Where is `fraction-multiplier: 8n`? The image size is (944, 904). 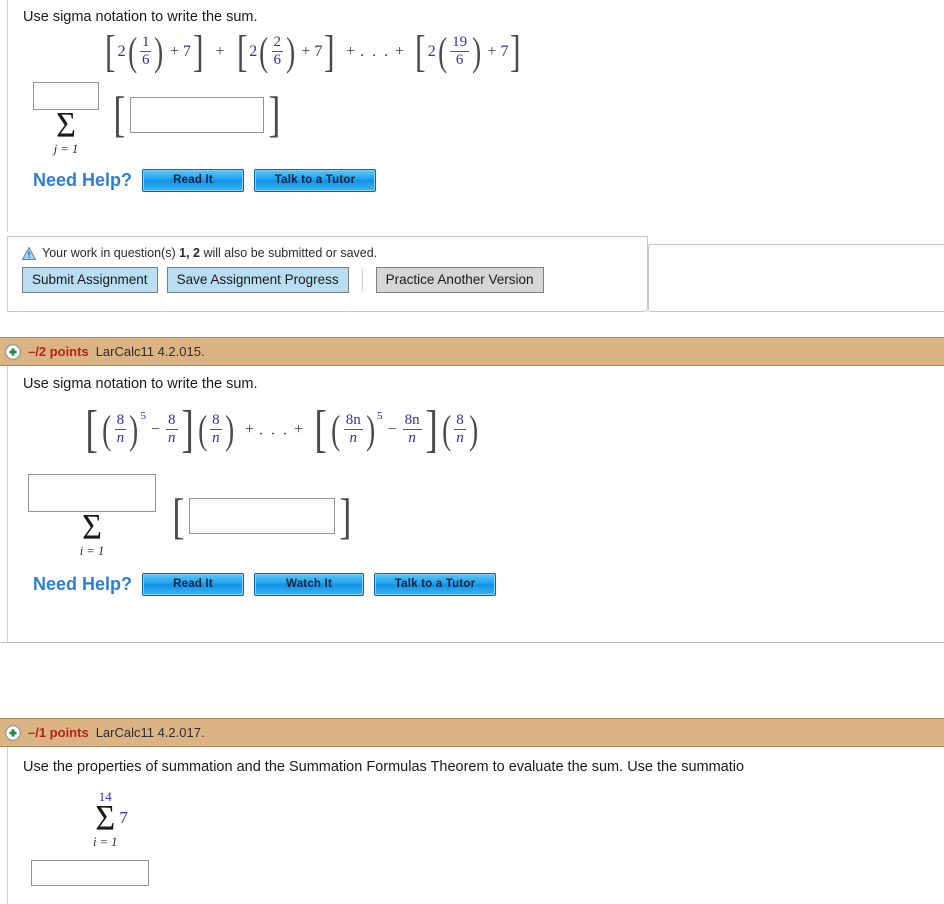
fraction-multiplier: 8n is located at coordinates (216, 429).